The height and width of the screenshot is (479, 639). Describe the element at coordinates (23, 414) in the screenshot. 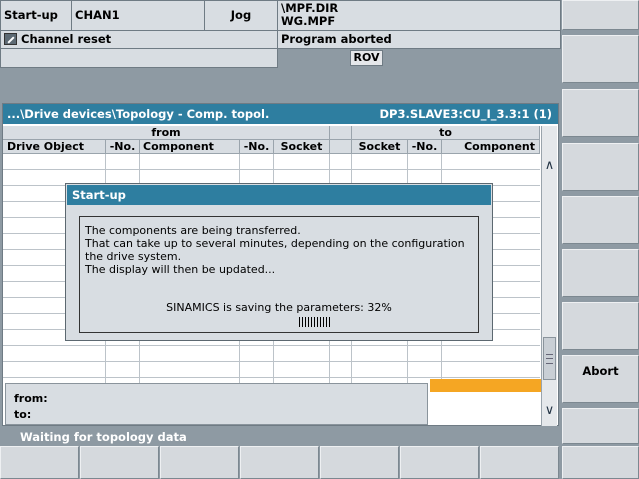

I see `to-label: to:` at that location.